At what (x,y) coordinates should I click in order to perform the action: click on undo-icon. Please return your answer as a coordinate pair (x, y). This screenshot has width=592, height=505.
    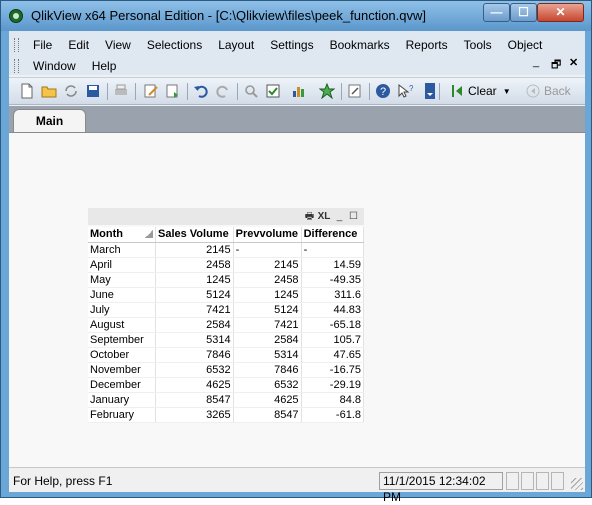
    Looking at the image, I should click on (201, 91).